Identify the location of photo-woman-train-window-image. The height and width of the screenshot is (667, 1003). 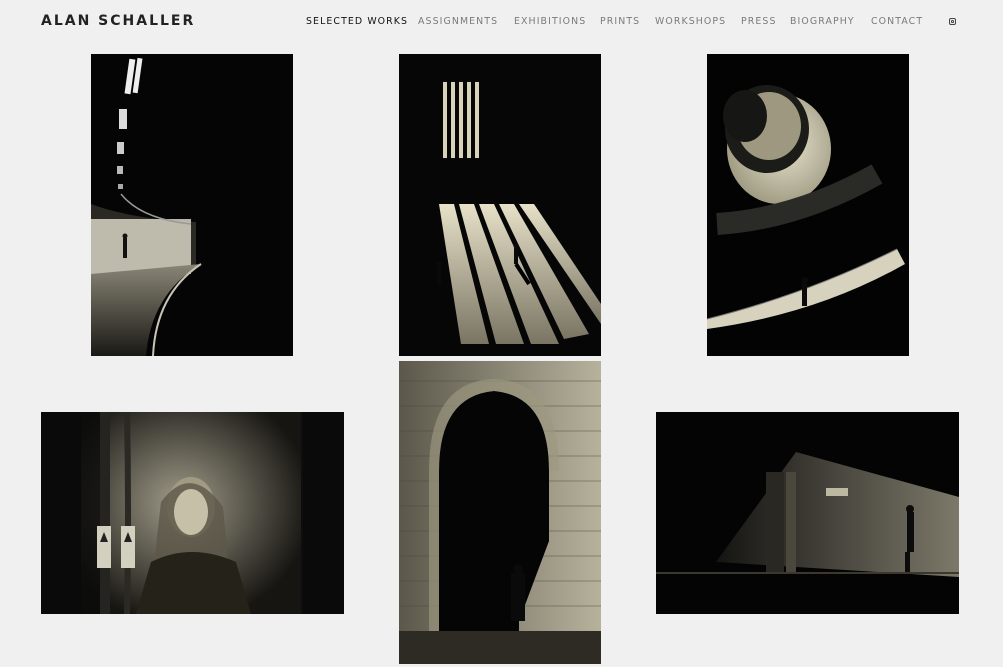
(192, 513).